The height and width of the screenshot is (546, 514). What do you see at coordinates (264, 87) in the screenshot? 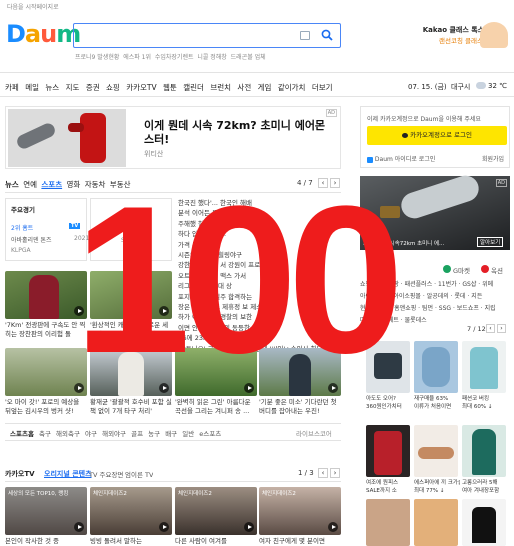
I see `nav-game: 게임` at bounding box center [264, 87].